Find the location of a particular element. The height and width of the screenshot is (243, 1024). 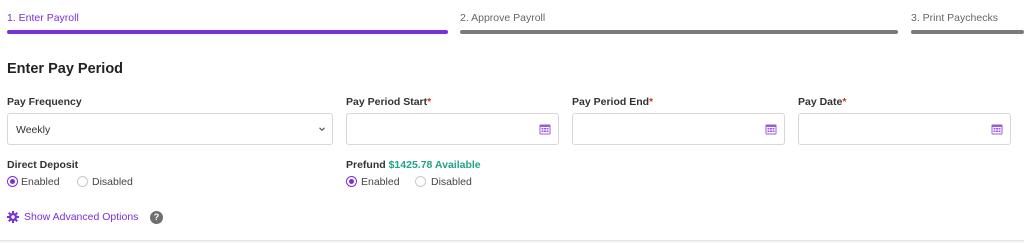

direct-deposit-radio-group: Enabled Disabled is located at coordinates (82, 183).